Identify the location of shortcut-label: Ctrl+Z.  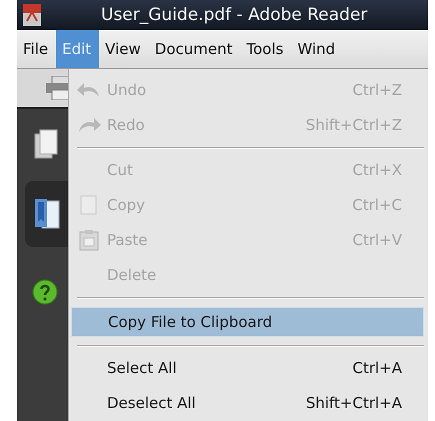
(377, 90).